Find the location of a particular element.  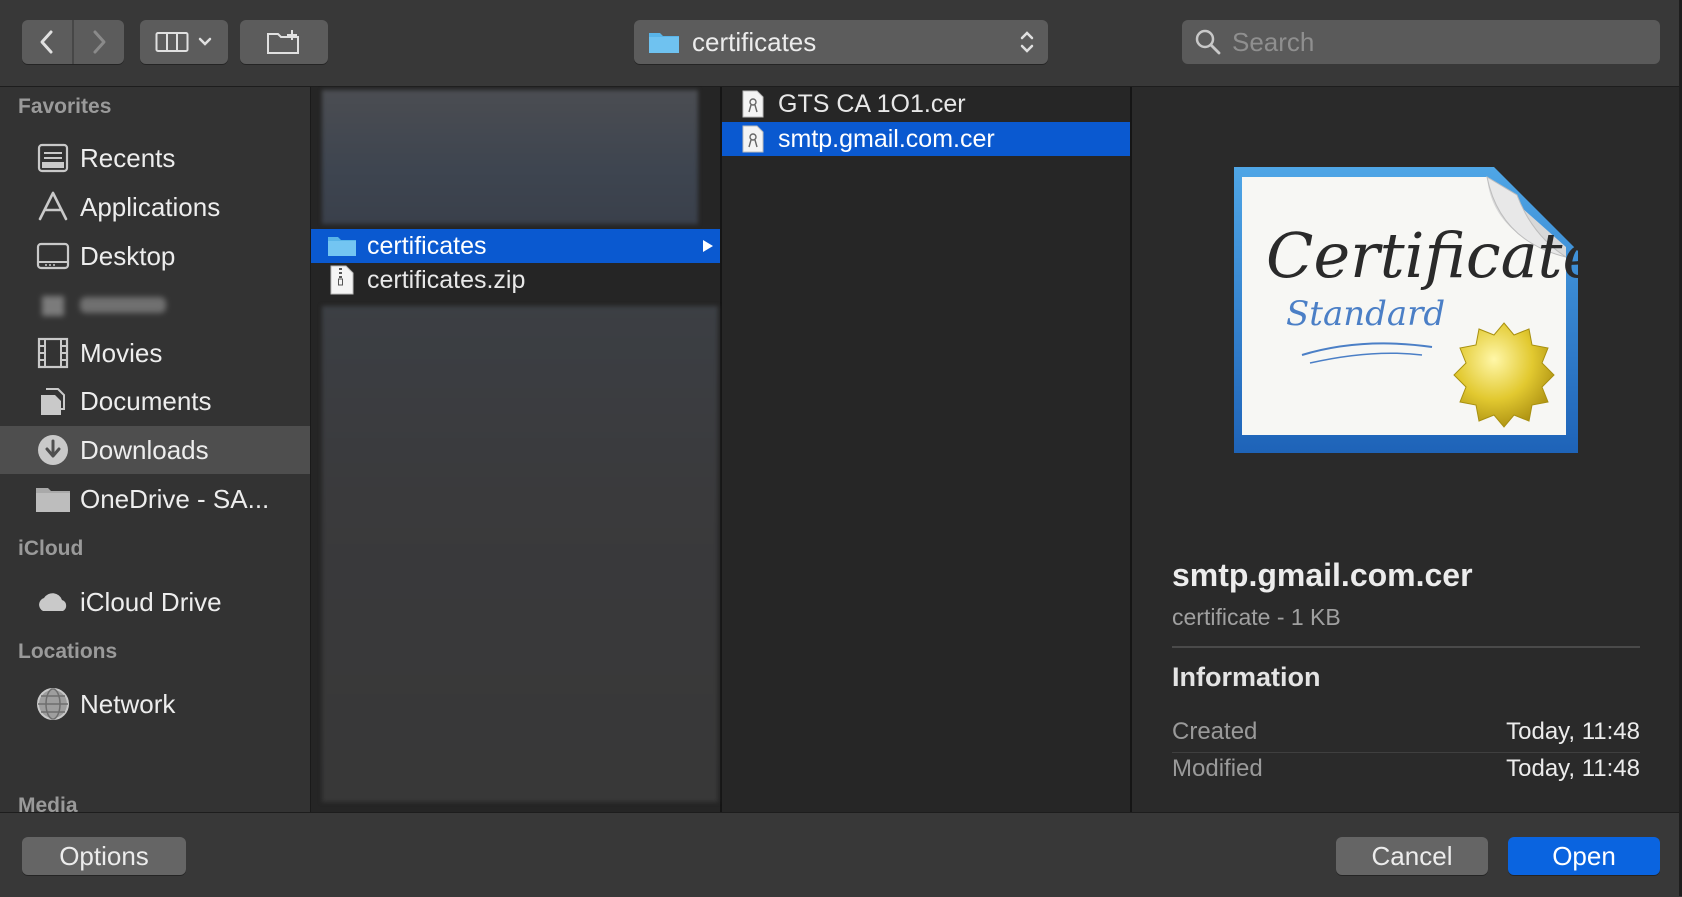

chevron-right-icon is located at coordinates (99, 42).